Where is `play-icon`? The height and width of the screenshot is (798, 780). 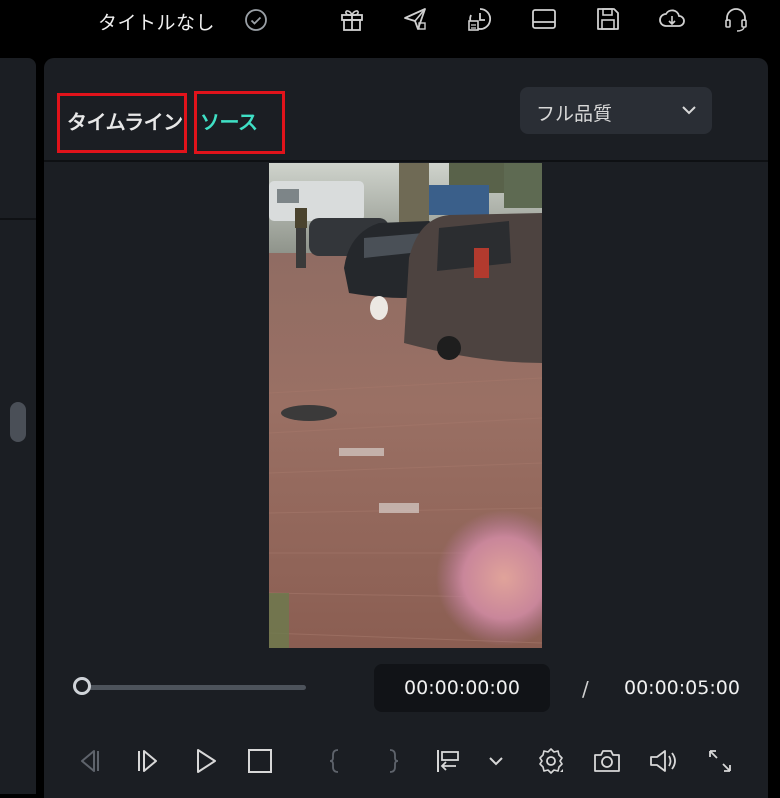 play-icon is located at coordinates (206, 761).